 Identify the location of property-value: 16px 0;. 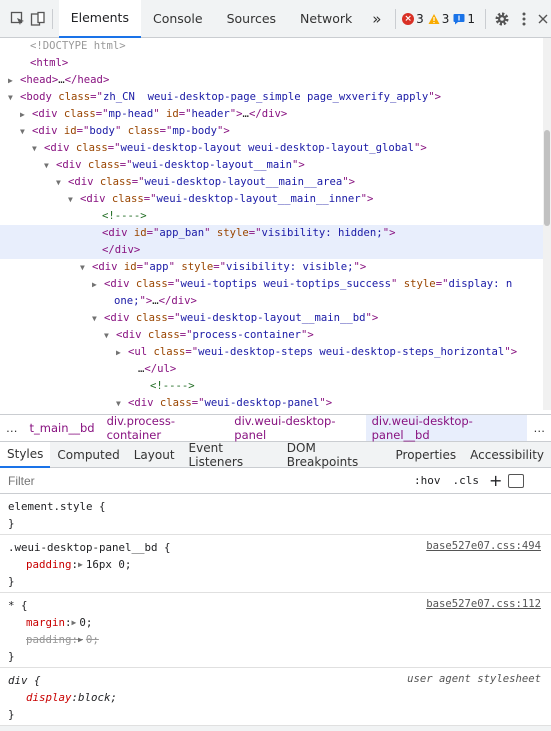
(109, 564).